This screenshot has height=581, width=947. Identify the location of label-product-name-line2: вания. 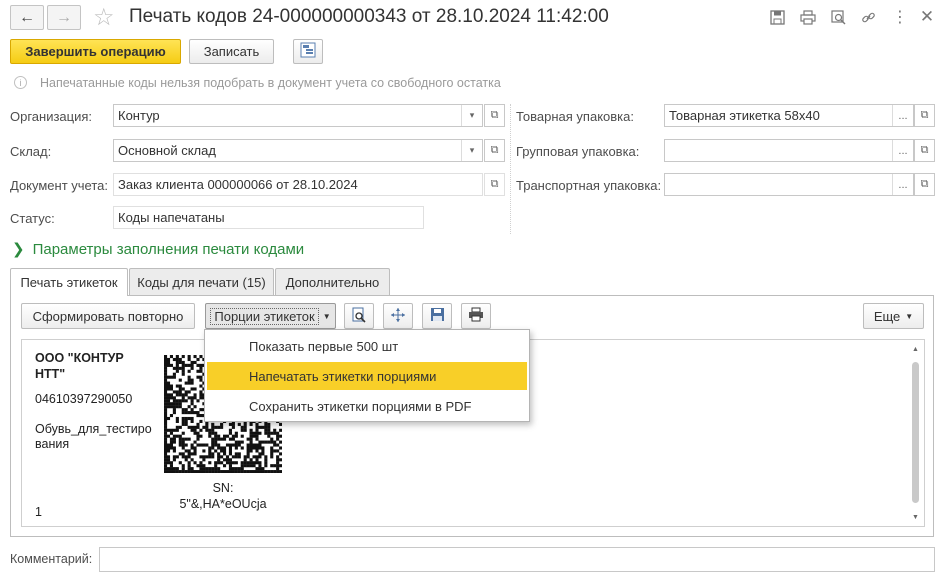
(52, 444).